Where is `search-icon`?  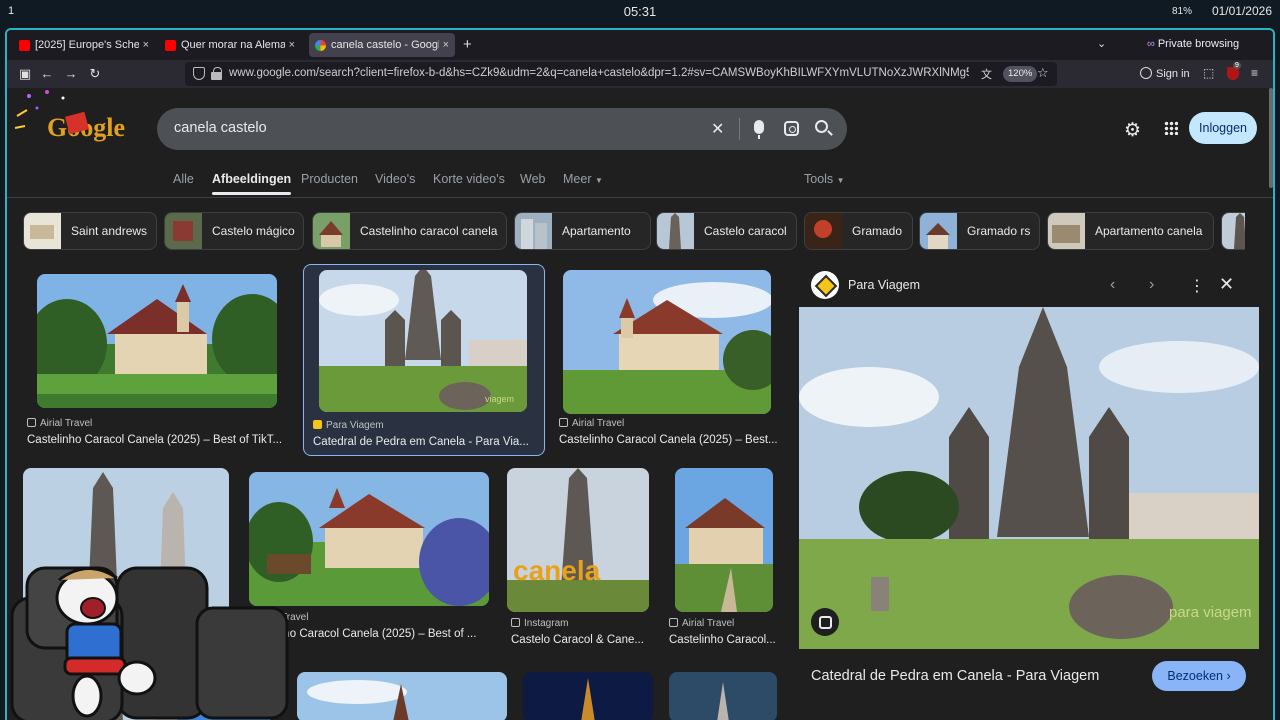
search-icon is located at coordinates (821, 126).